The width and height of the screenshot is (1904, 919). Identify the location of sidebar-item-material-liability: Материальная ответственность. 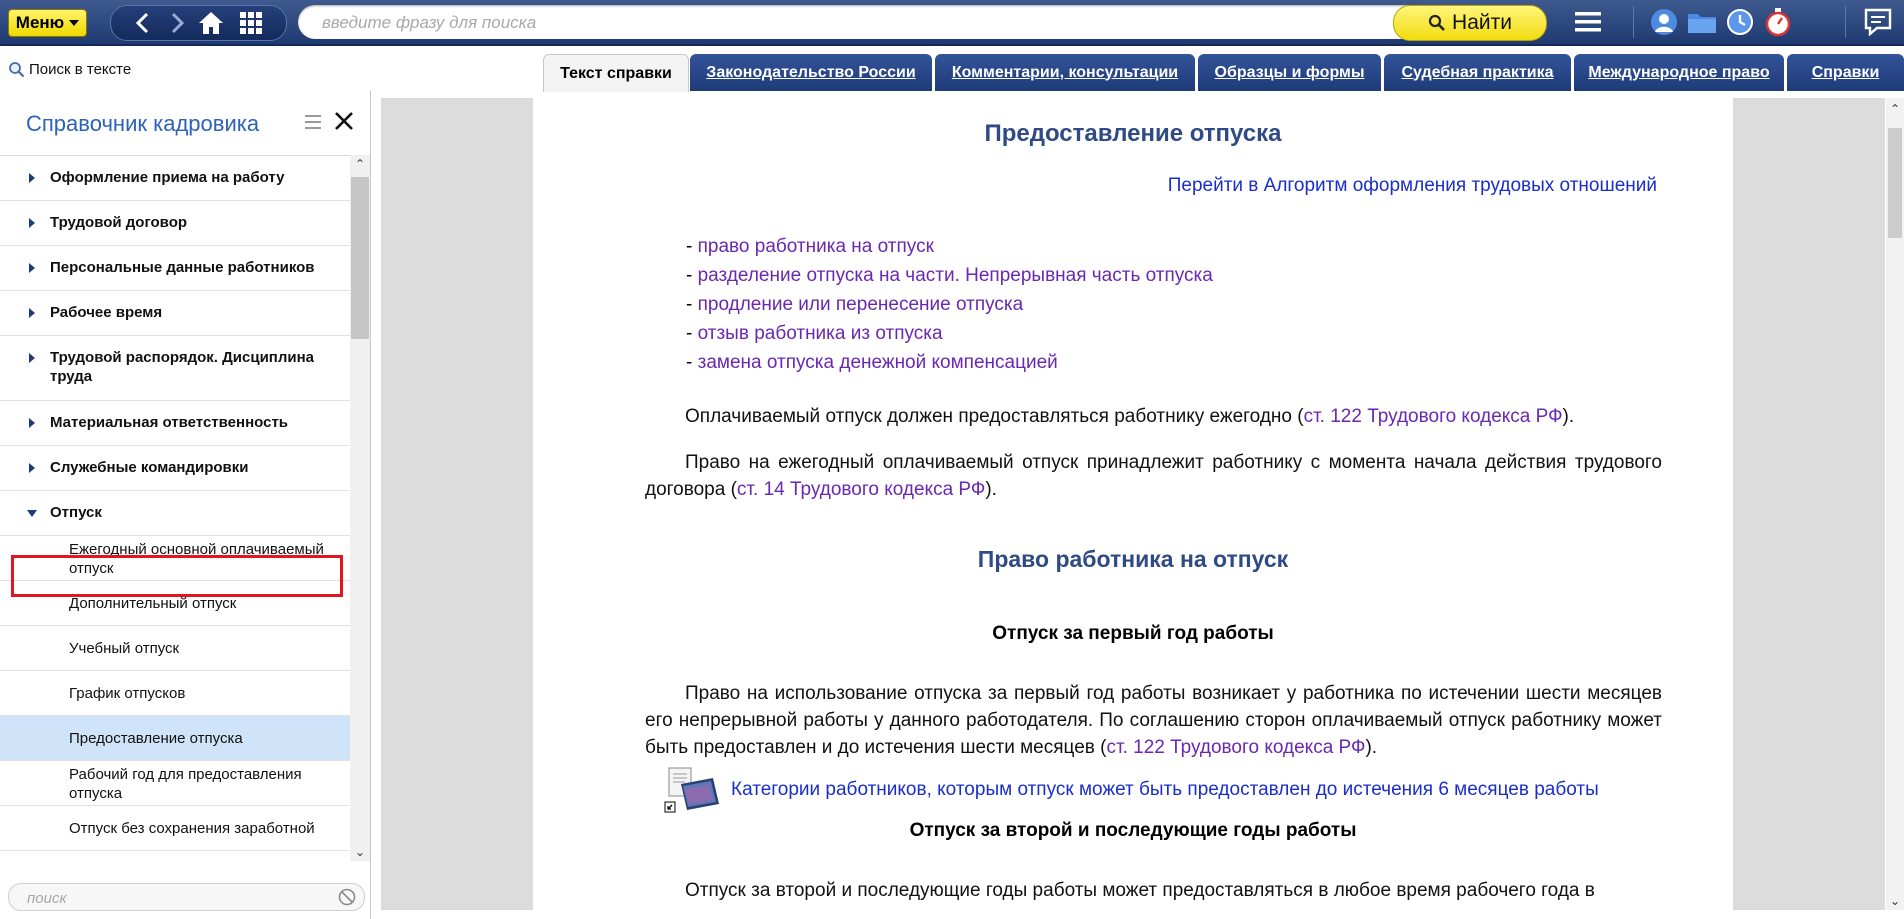
(175, 423).